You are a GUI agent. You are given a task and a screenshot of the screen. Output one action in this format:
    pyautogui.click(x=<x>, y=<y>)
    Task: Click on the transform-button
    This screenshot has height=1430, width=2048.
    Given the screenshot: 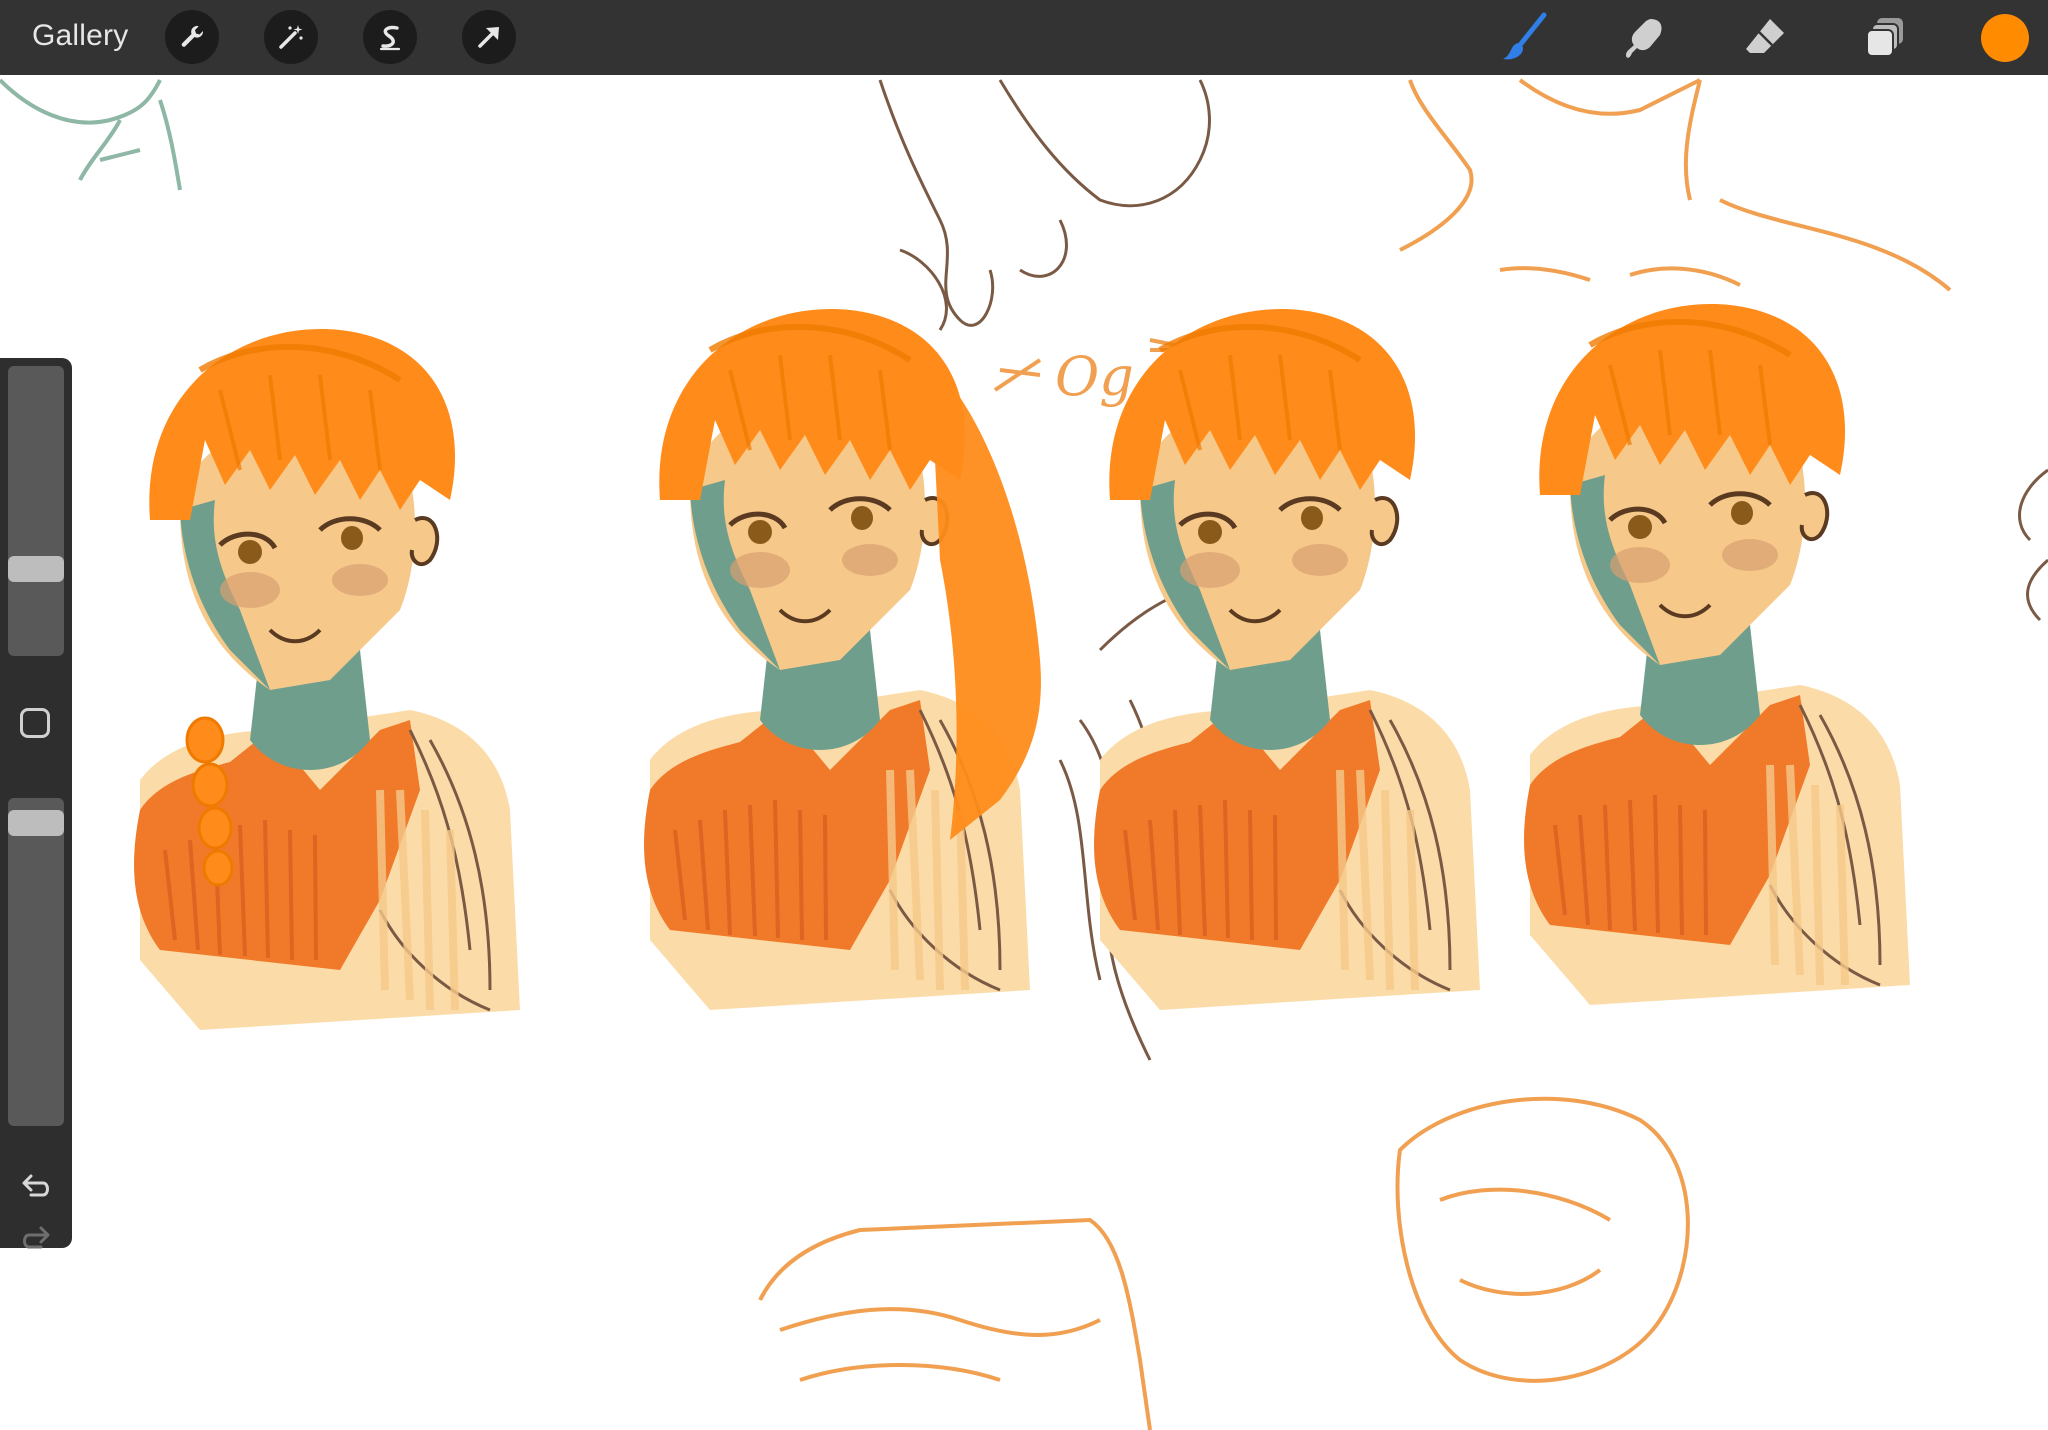 What is the action you would take?
    pyautogui.click(x=489, y=37)
    